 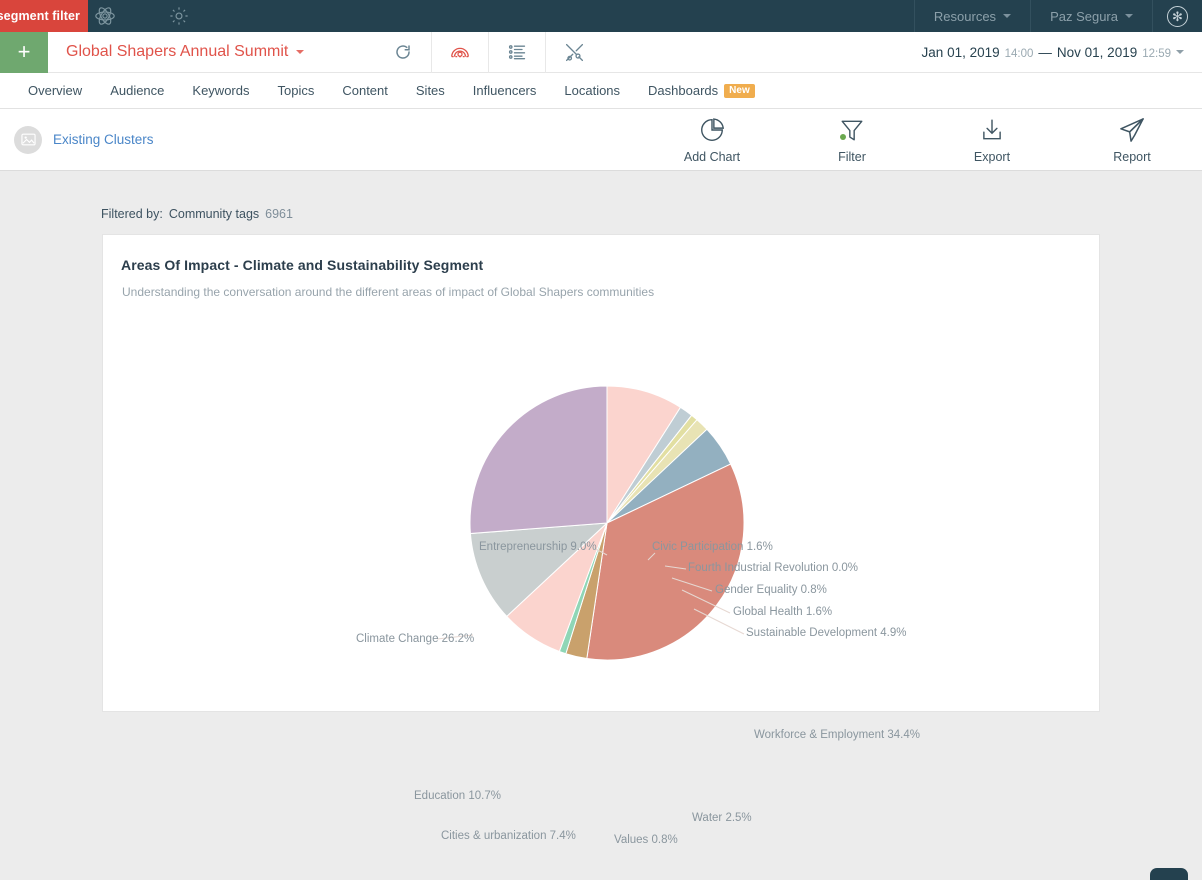 I want to click on image-icon, so click(x=28, y=139).